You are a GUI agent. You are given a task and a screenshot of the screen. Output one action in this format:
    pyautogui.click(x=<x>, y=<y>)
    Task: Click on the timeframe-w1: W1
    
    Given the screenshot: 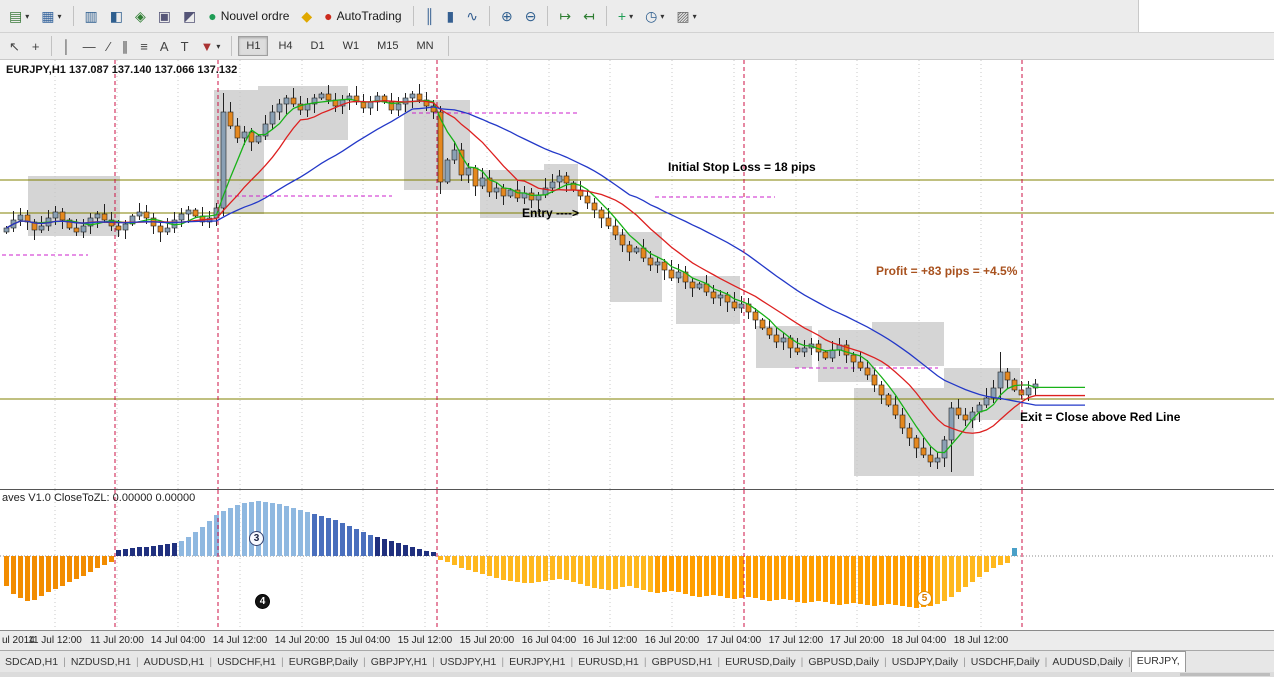 What is the action you would take?
    pyautogui.click(x=351, y=46)
    